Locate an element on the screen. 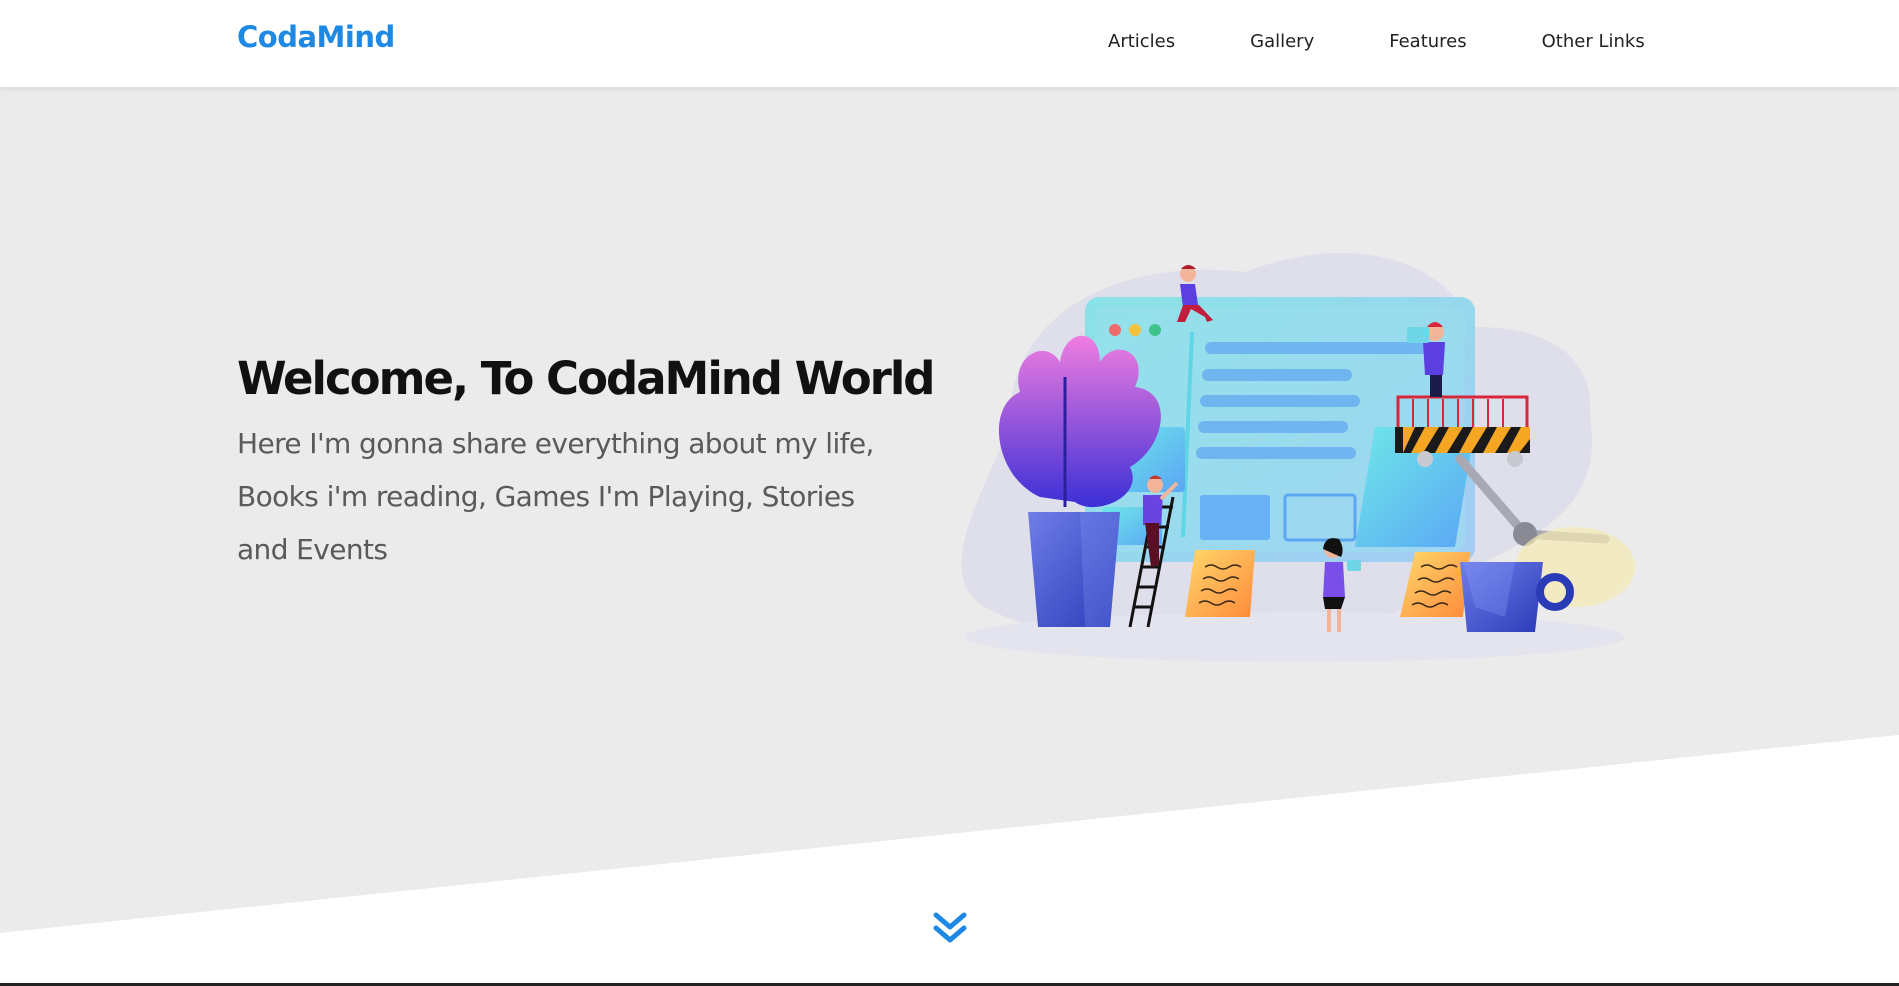 This screenshot has width=1899, height=986. nav-link-other-links: Other Links is located at coordinates (1593, 41).